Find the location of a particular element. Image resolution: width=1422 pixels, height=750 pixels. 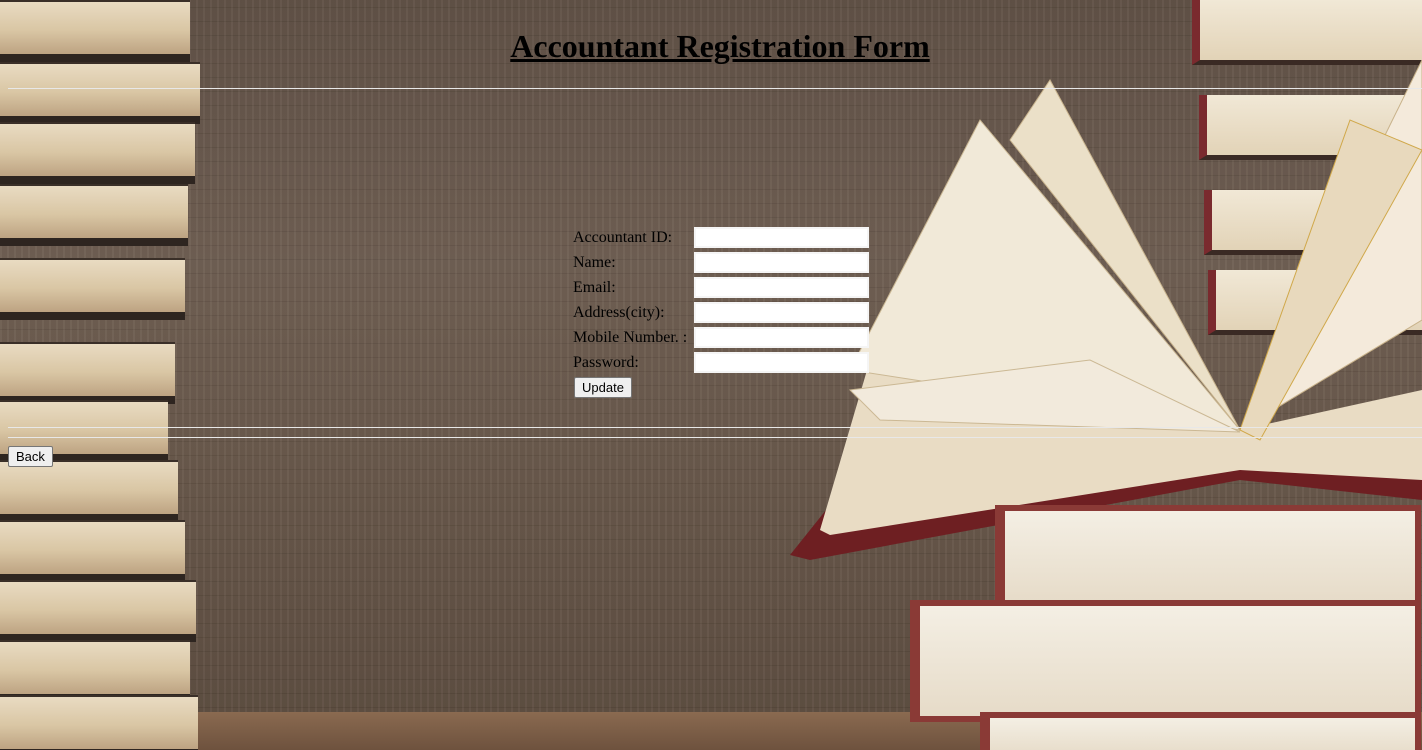

form-row-mobile: Mobile Number. : is located at coordinates (721, 337).